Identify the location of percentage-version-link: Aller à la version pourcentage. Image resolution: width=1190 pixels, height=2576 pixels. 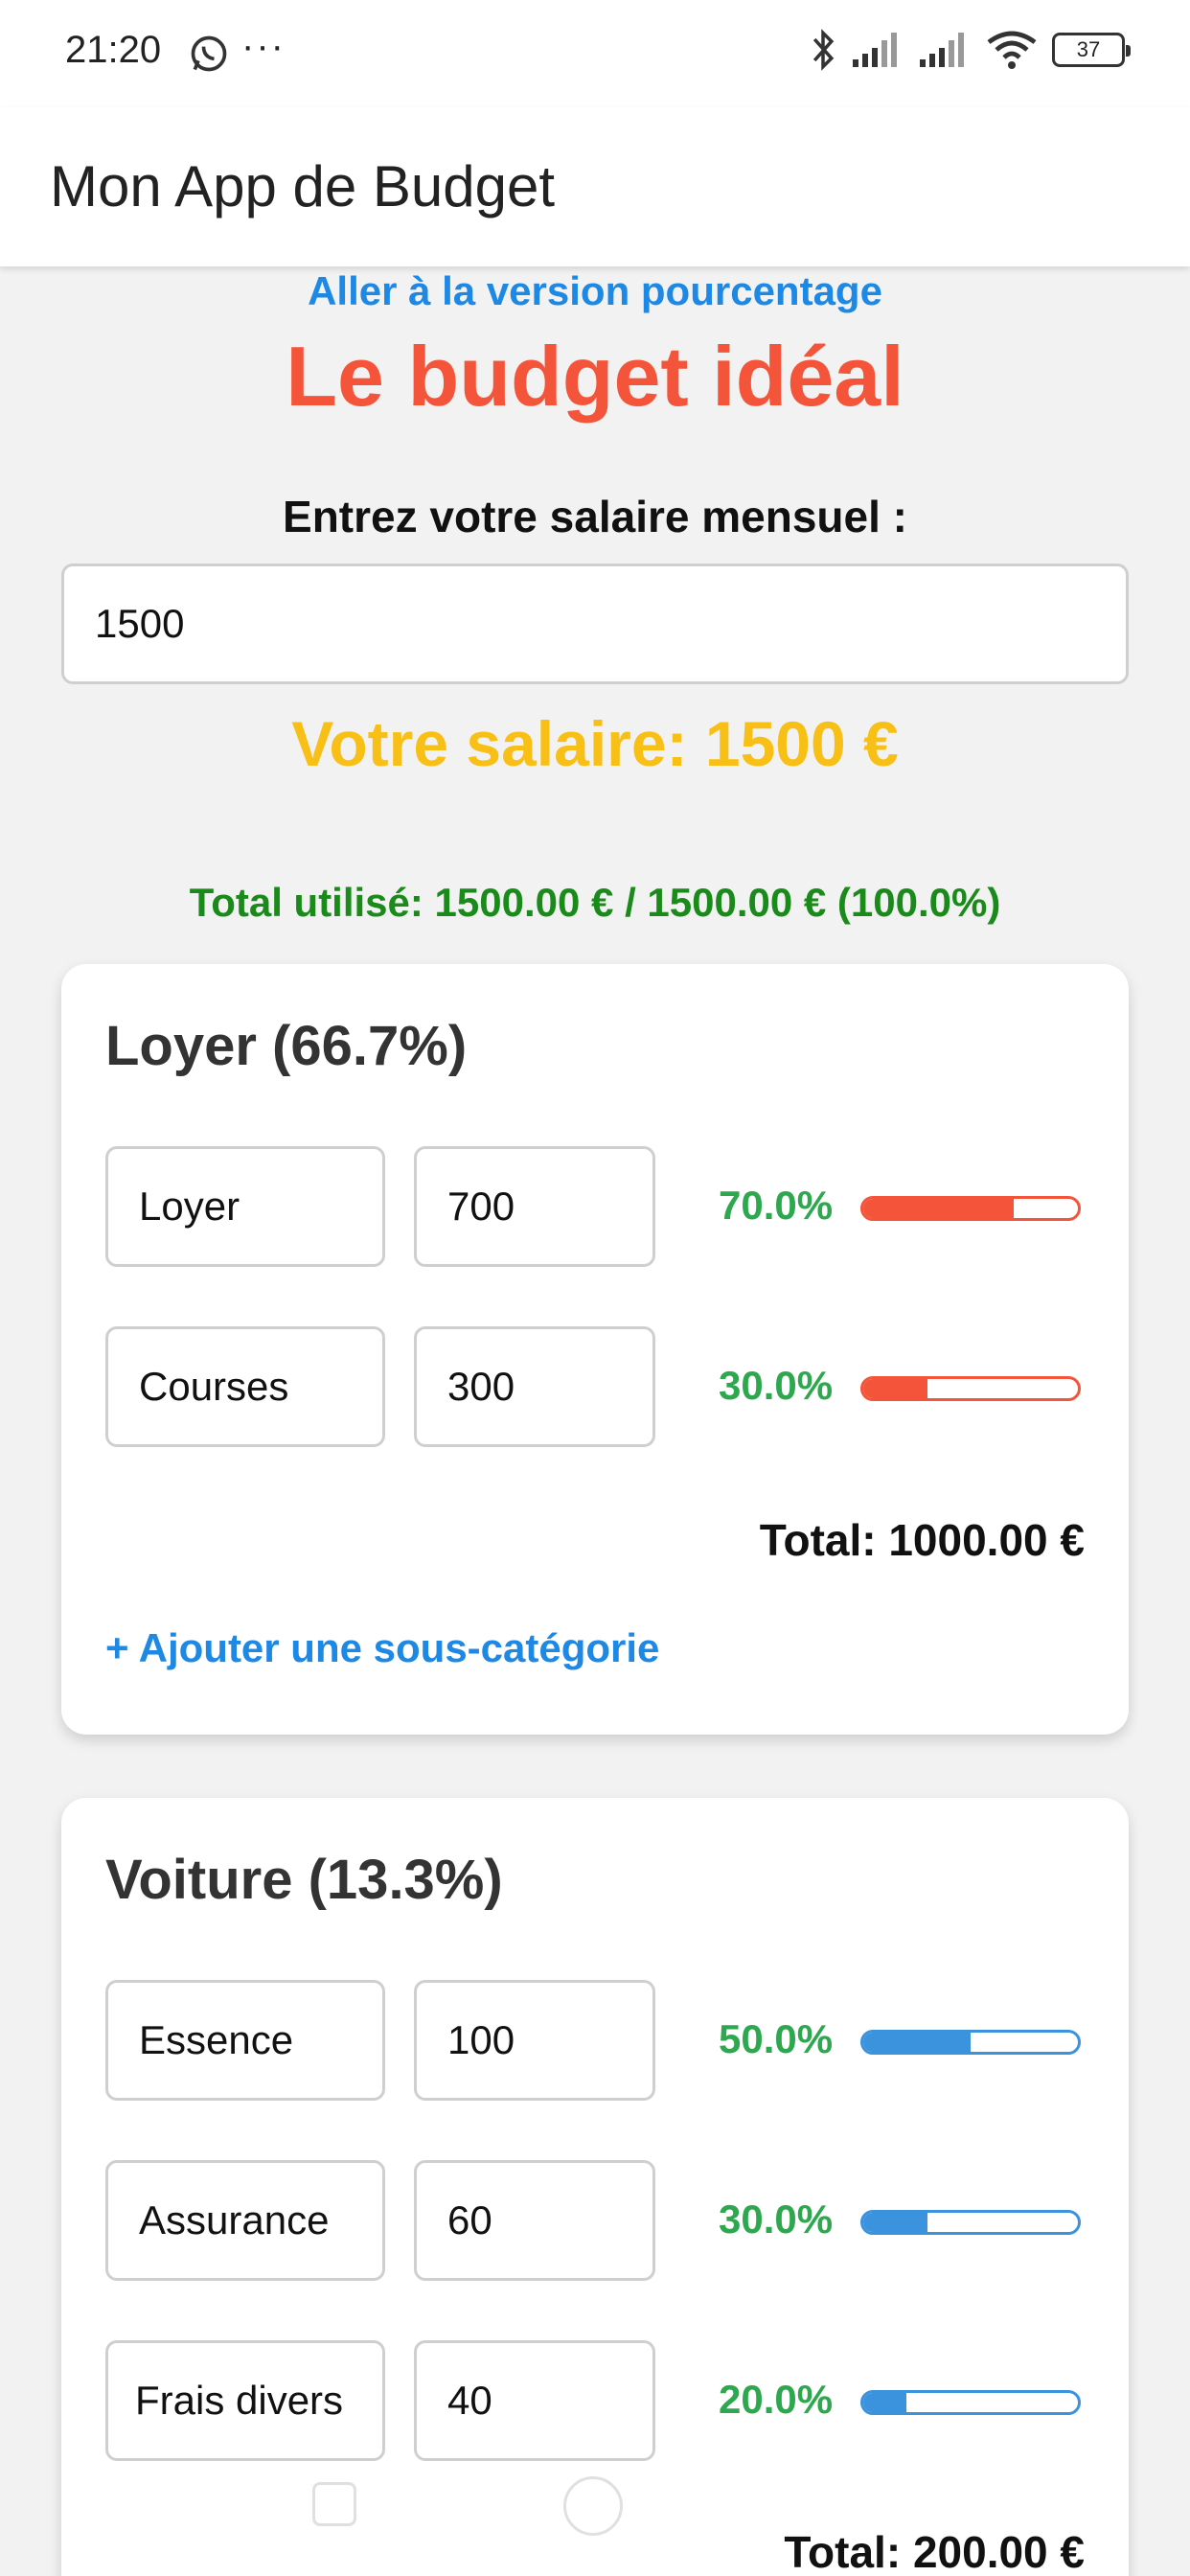
(595, 291).